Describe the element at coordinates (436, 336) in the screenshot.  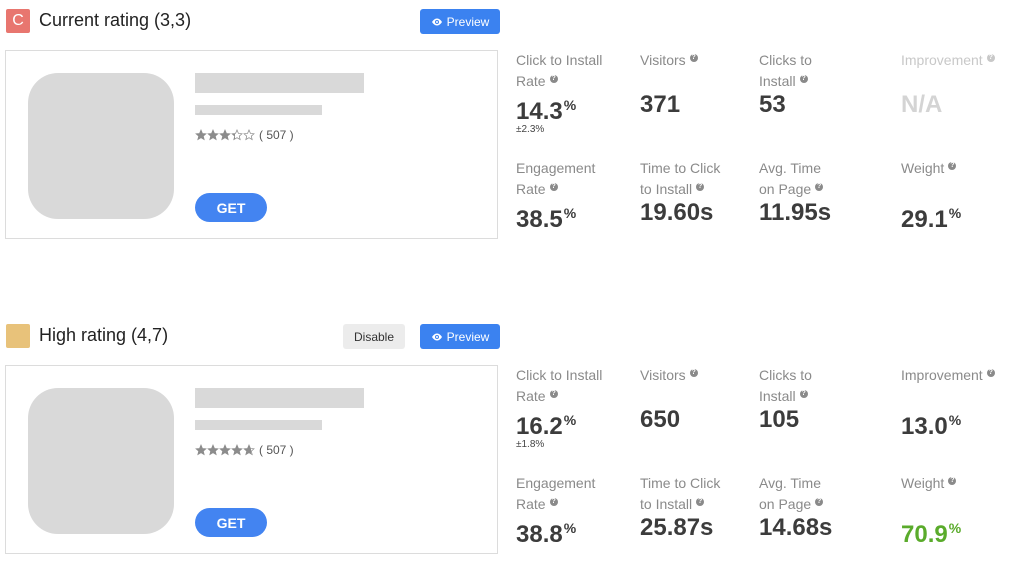
I see `eye-icon` at that location.